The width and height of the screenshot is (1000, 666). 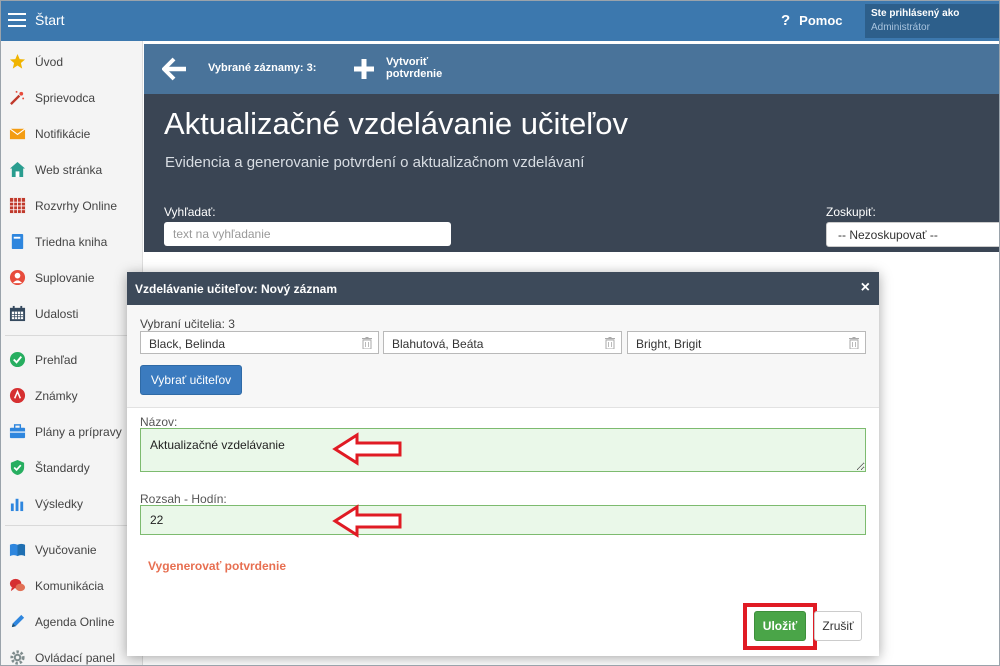 What do you see at coordinates (78, 432) in the screenshot?
I see `sidebar-item-label: Plány a prípravy` at bounding box center [78, 432].